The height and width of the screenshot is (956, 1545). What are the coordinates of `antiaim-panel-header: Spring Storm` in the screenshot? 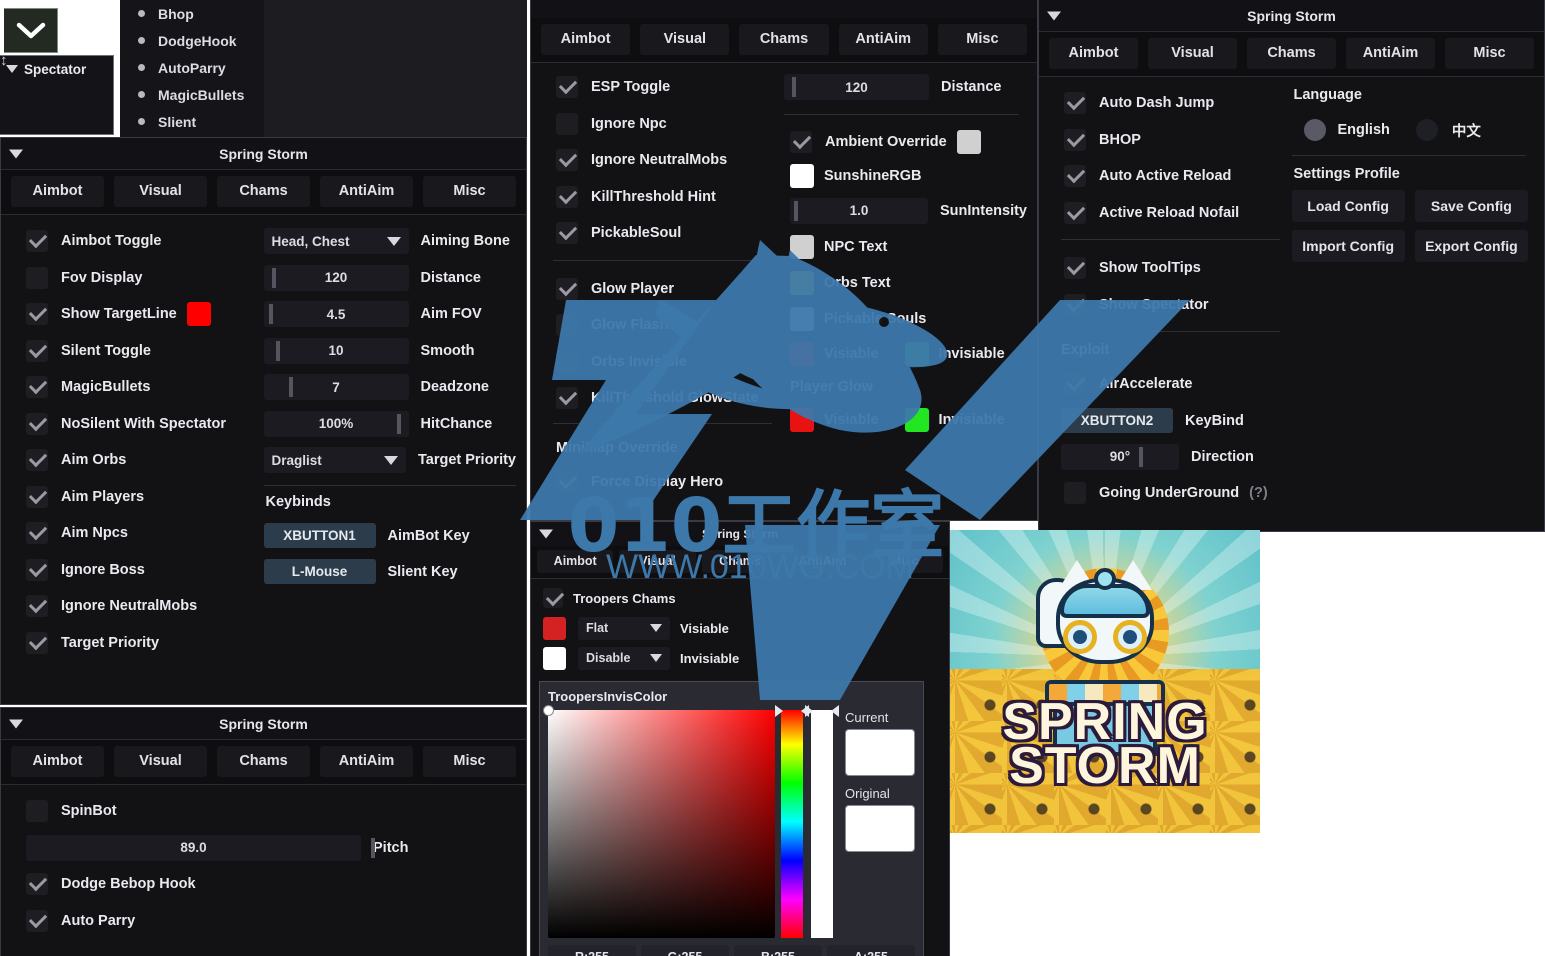 It's located at (263, 724).